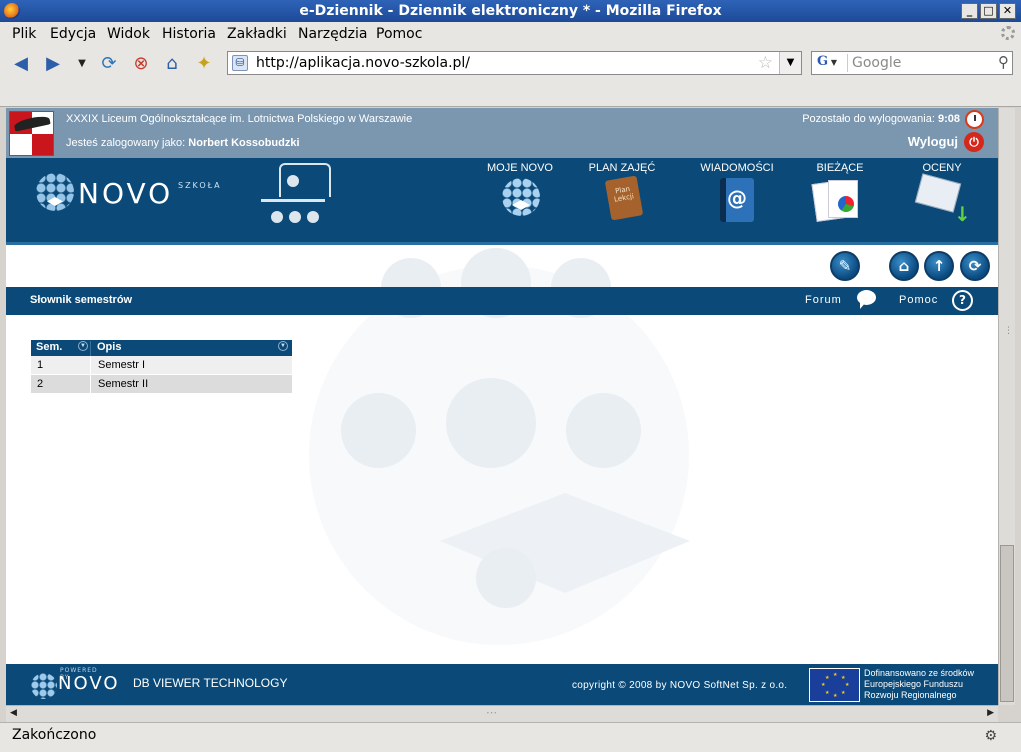 This screenshot has height=752, width=1021. I want to click on maximize-button: □, so click(988, 11).